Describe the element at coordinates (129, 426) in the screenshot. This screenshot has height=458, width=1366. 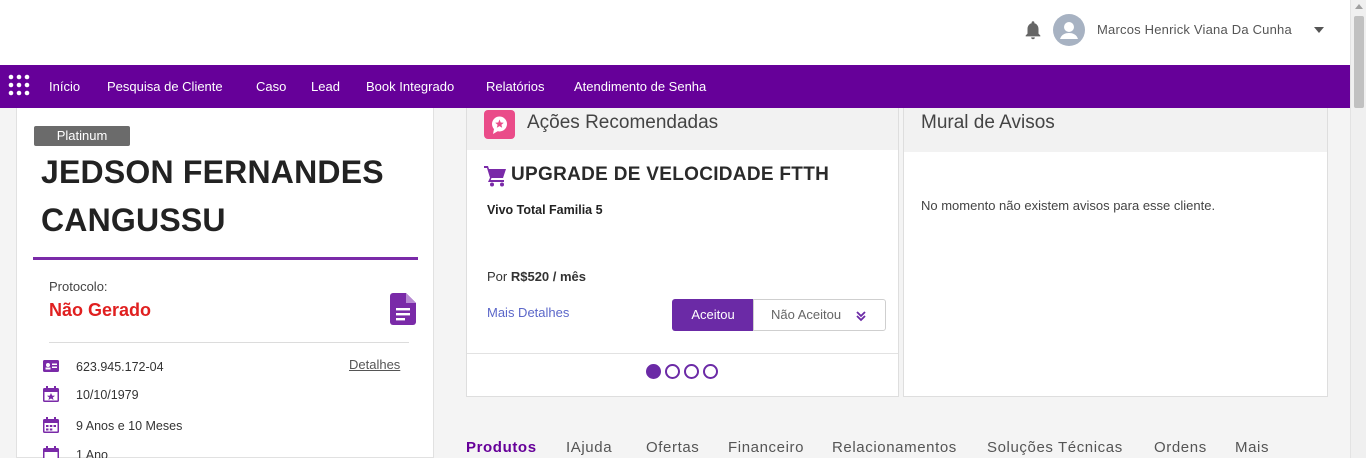
I see `customer-since-value: 9 Anos e 10 Meses` at that location.